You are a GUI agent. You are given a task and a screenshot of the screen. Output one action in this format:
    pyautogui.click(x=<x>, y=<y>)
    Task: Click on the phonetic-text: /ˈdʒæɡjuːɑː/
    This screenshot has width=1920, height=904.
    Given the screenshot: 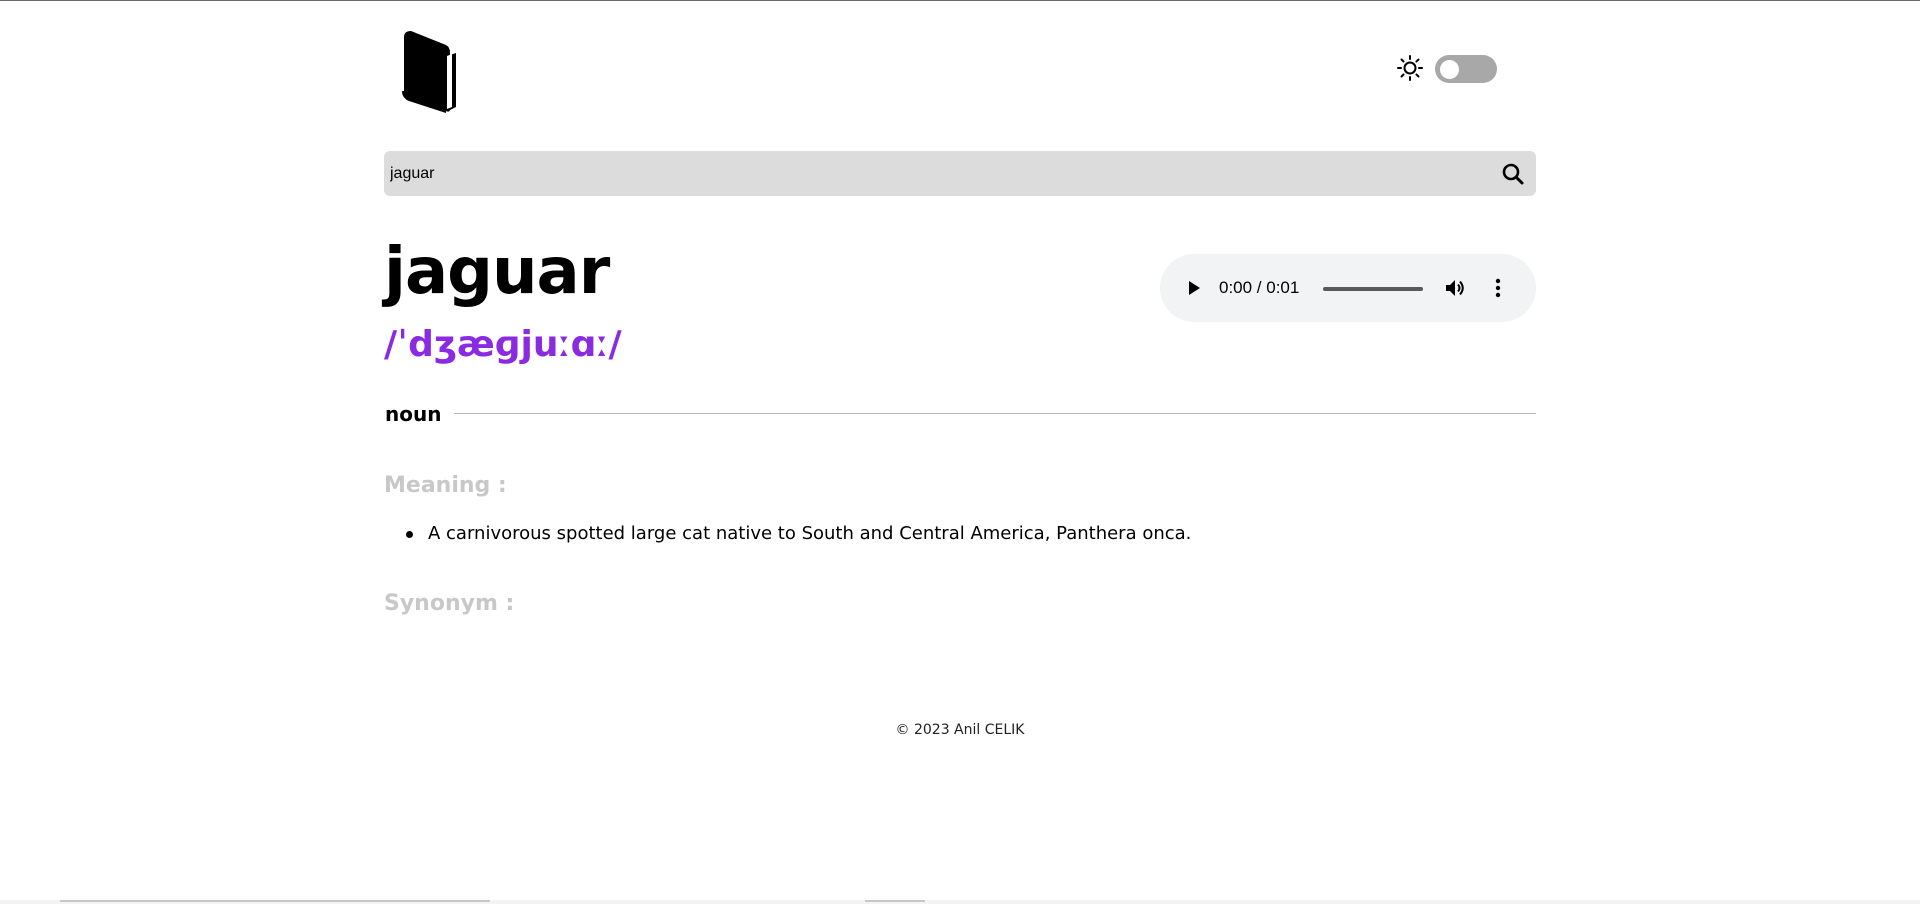 What is the action you would take?
    pyautogui.click(x=503, y=344)
    